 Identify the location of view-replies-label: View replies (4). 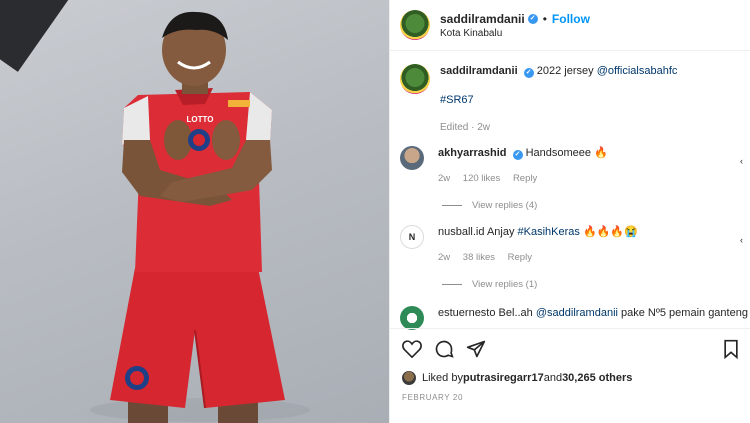
(505, 205).